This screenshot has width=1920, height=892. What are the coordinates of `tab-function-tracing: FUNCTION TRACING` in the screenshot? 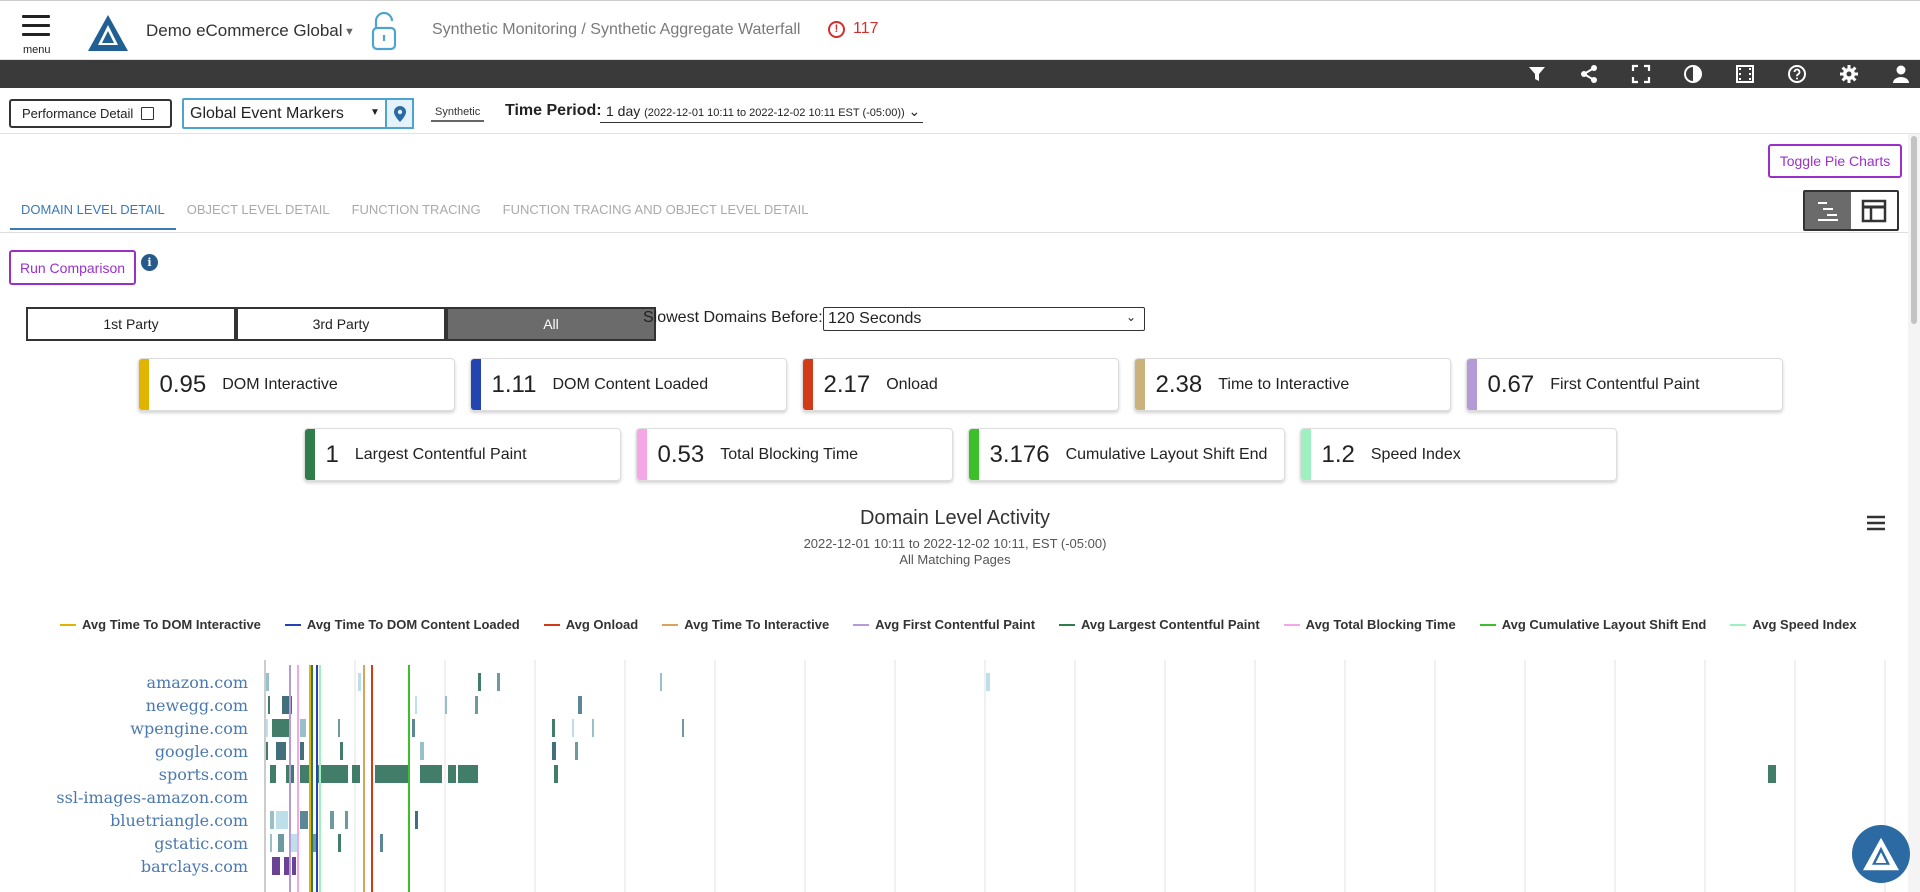 It's located at (416, 212).